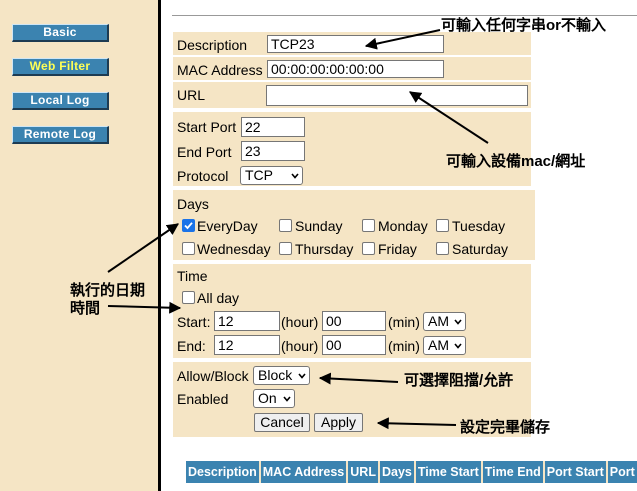  I want to click on arrow-days, so click(143, 248).